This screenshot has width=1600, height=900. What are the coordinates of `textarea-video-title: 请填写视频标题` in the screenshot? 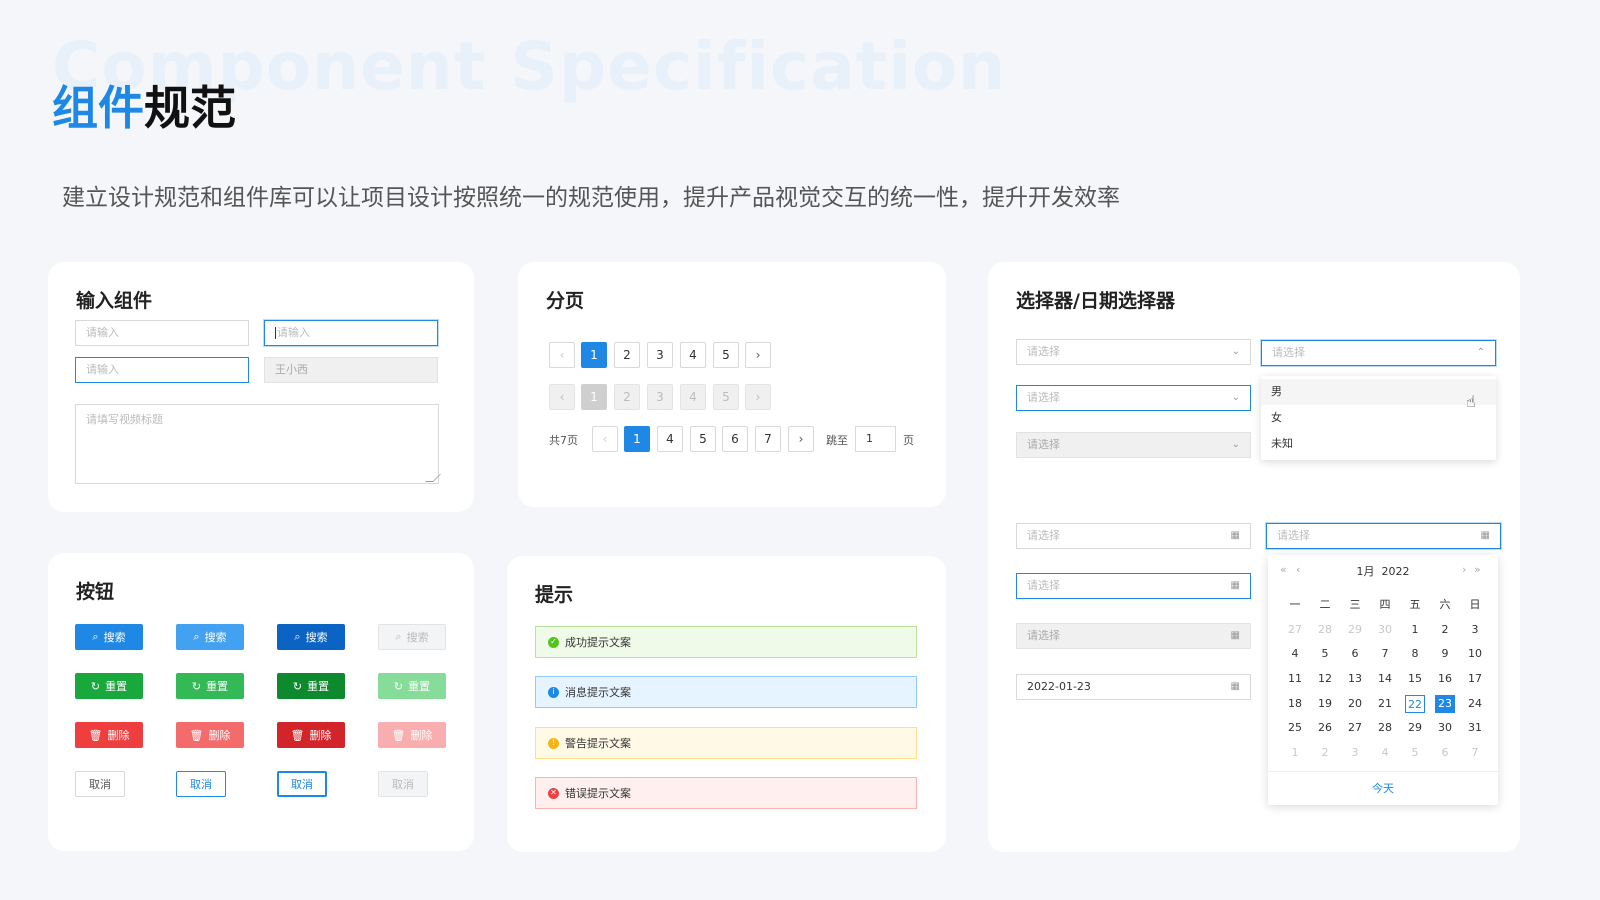 It's located at (258, 444).